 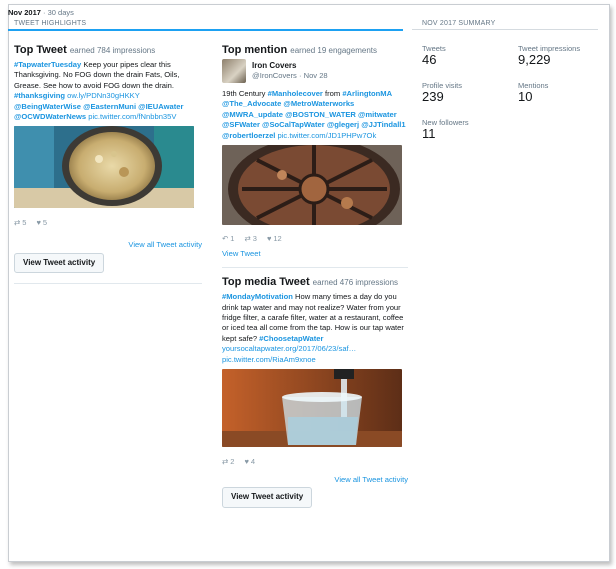 I want to click on highlights-underline, so click(x=205, y=30).